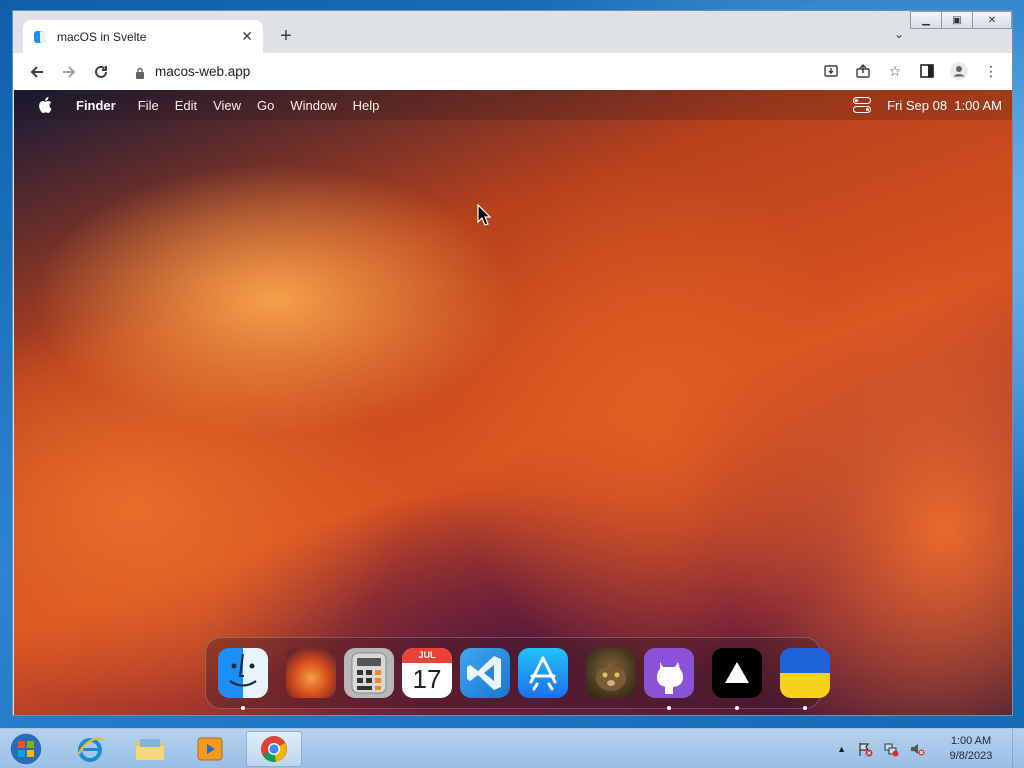 Image resolution: width=1024 pixels, height=768 pixels. Describe the element at coordinates (274, 749) in the screenshot. I see `taskbar-chrome-icon` at that location.